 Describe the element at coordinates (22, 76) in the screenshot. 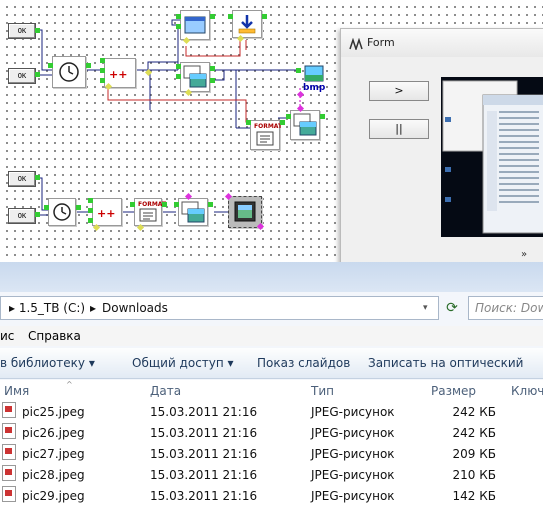

I see `ok-button-2: OK` at that location.